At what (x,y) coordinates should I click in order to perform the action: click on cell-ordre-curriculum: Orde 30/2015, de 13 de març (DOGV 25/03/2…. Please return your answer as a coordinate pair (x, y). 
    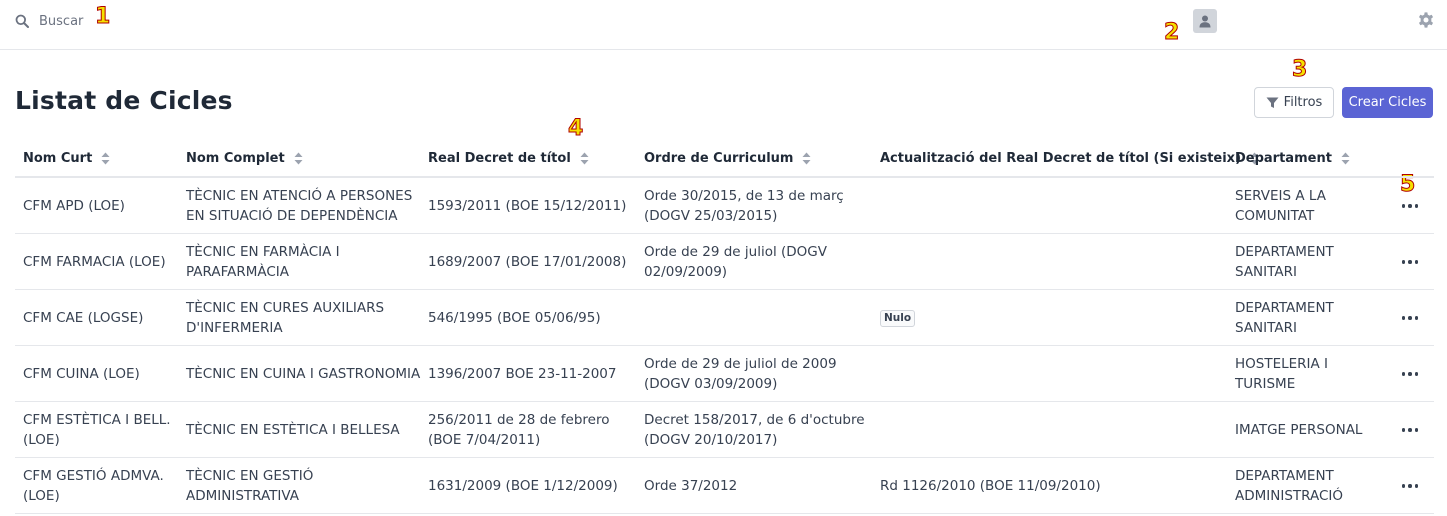
    Looking at the image, I should click on (759, 206).